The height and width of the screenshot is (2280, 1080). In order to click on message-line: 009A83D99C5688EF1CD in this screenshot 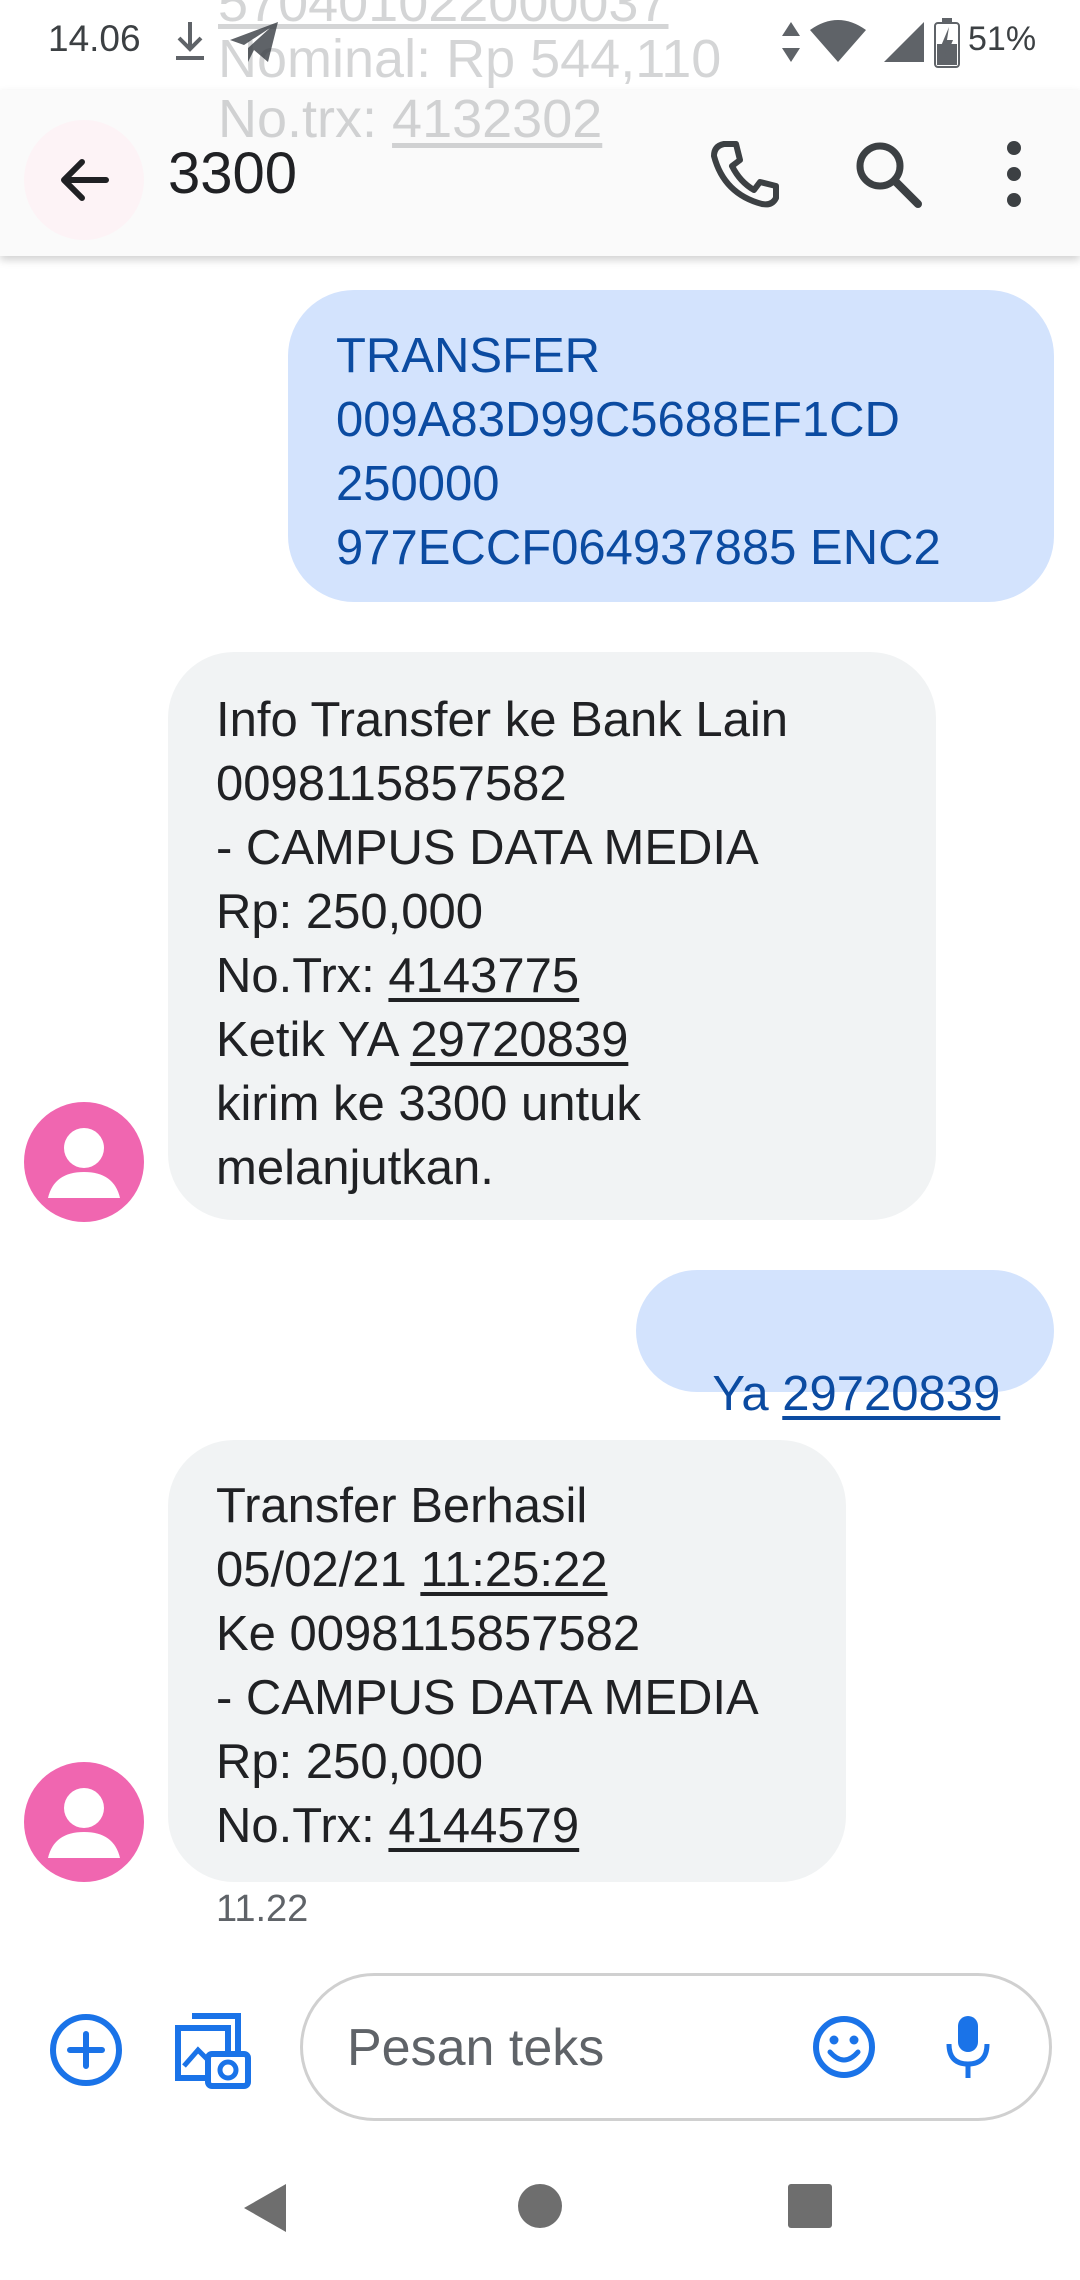, I will do `click(618, 420)`.